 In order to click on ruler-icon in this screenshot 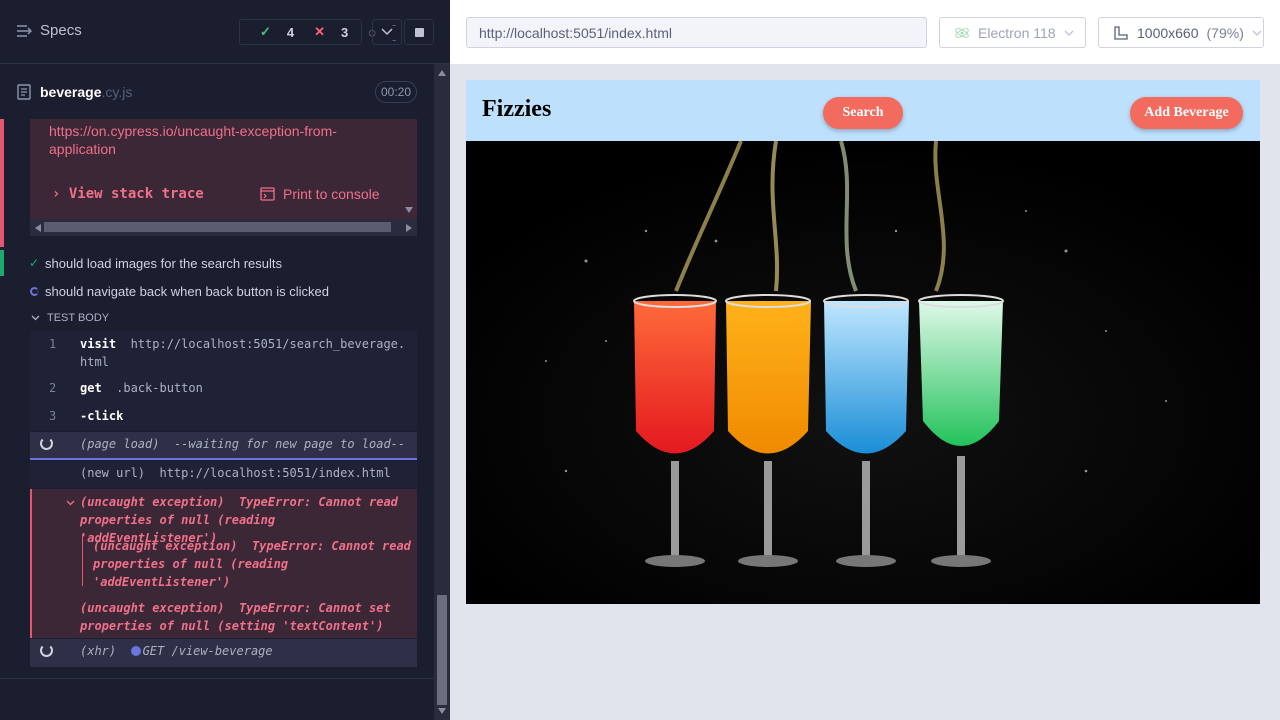, I will do `click(1121, 32)`.